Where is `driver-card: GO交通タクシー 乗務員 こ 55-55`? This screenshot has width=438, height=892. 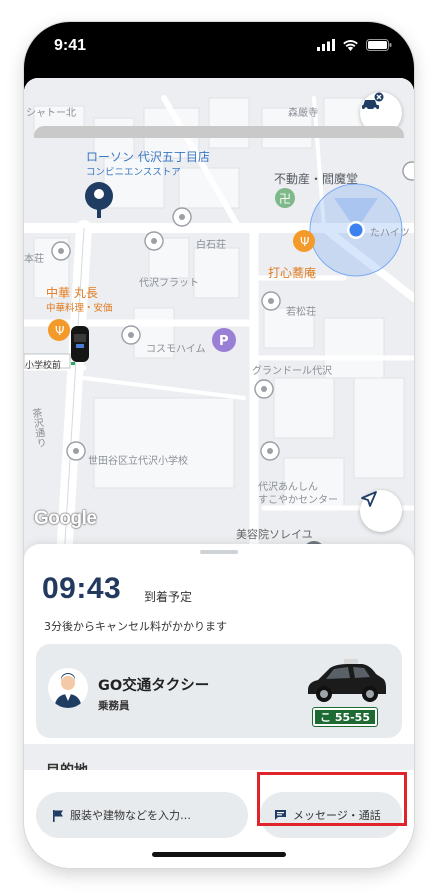 driver-card: GO交通タクシー 乗務員 こ 55-55 is located at coordinates (219, 691).